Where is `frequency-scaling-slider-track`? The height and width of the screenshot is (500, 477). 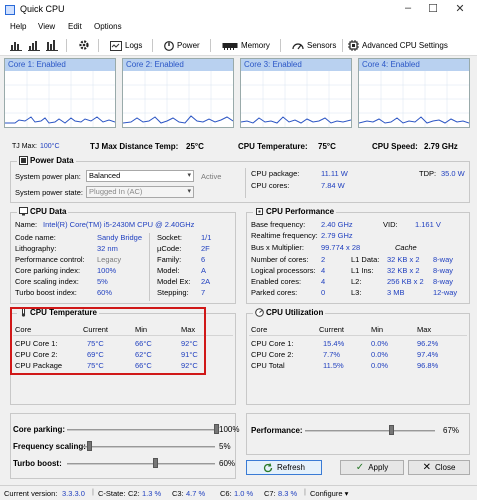 frequency-scaling-slider-track is located at coordinates (149, 447).